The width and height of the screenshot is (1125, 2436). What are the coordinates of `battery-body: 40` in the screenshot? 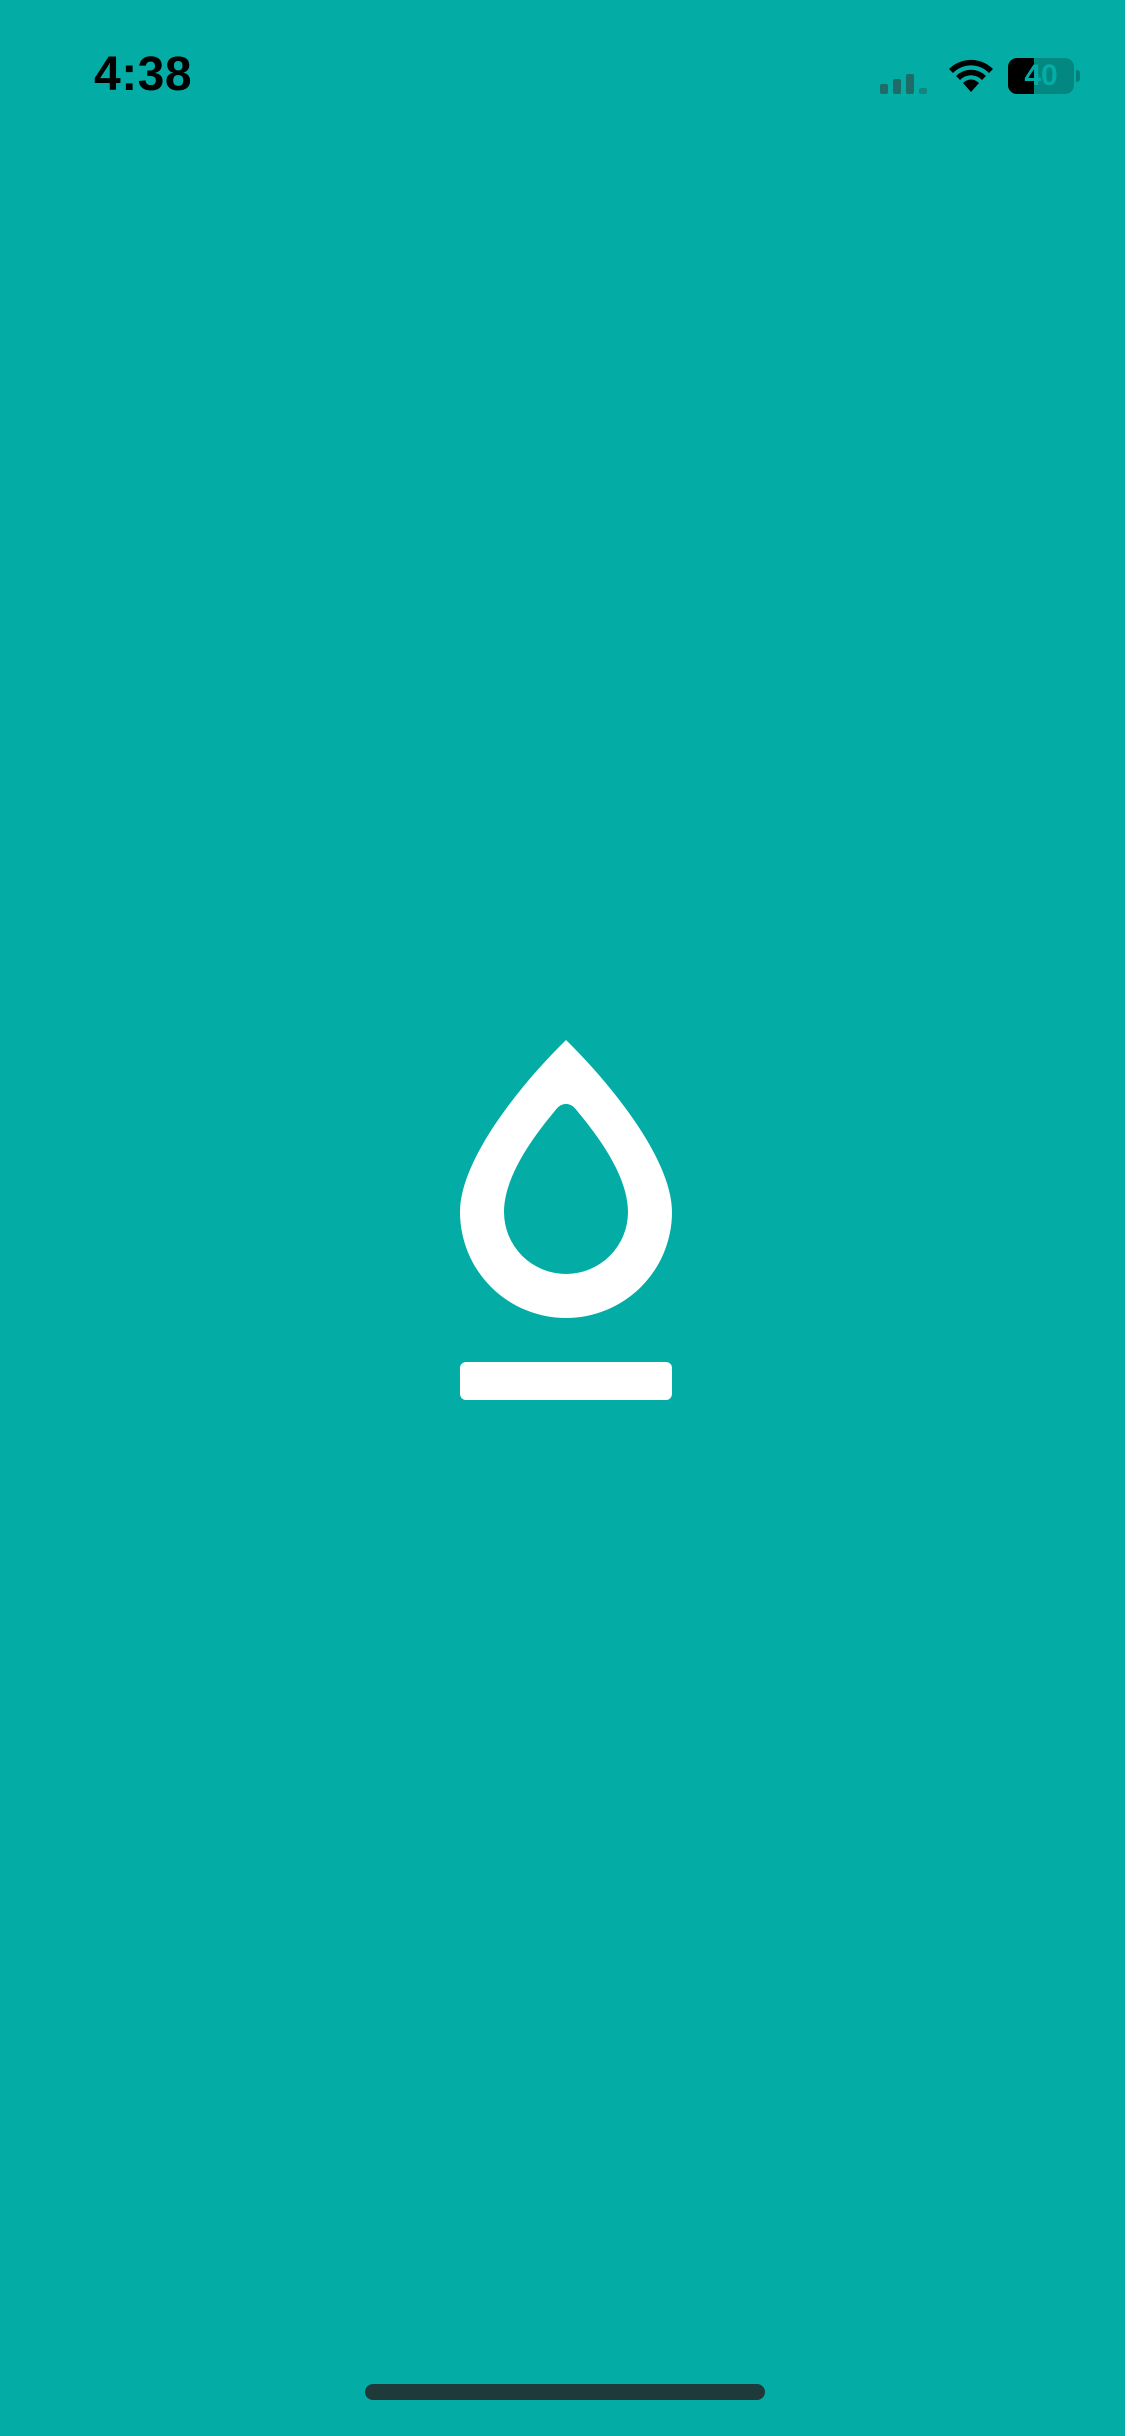 It's located at (1041, 76).